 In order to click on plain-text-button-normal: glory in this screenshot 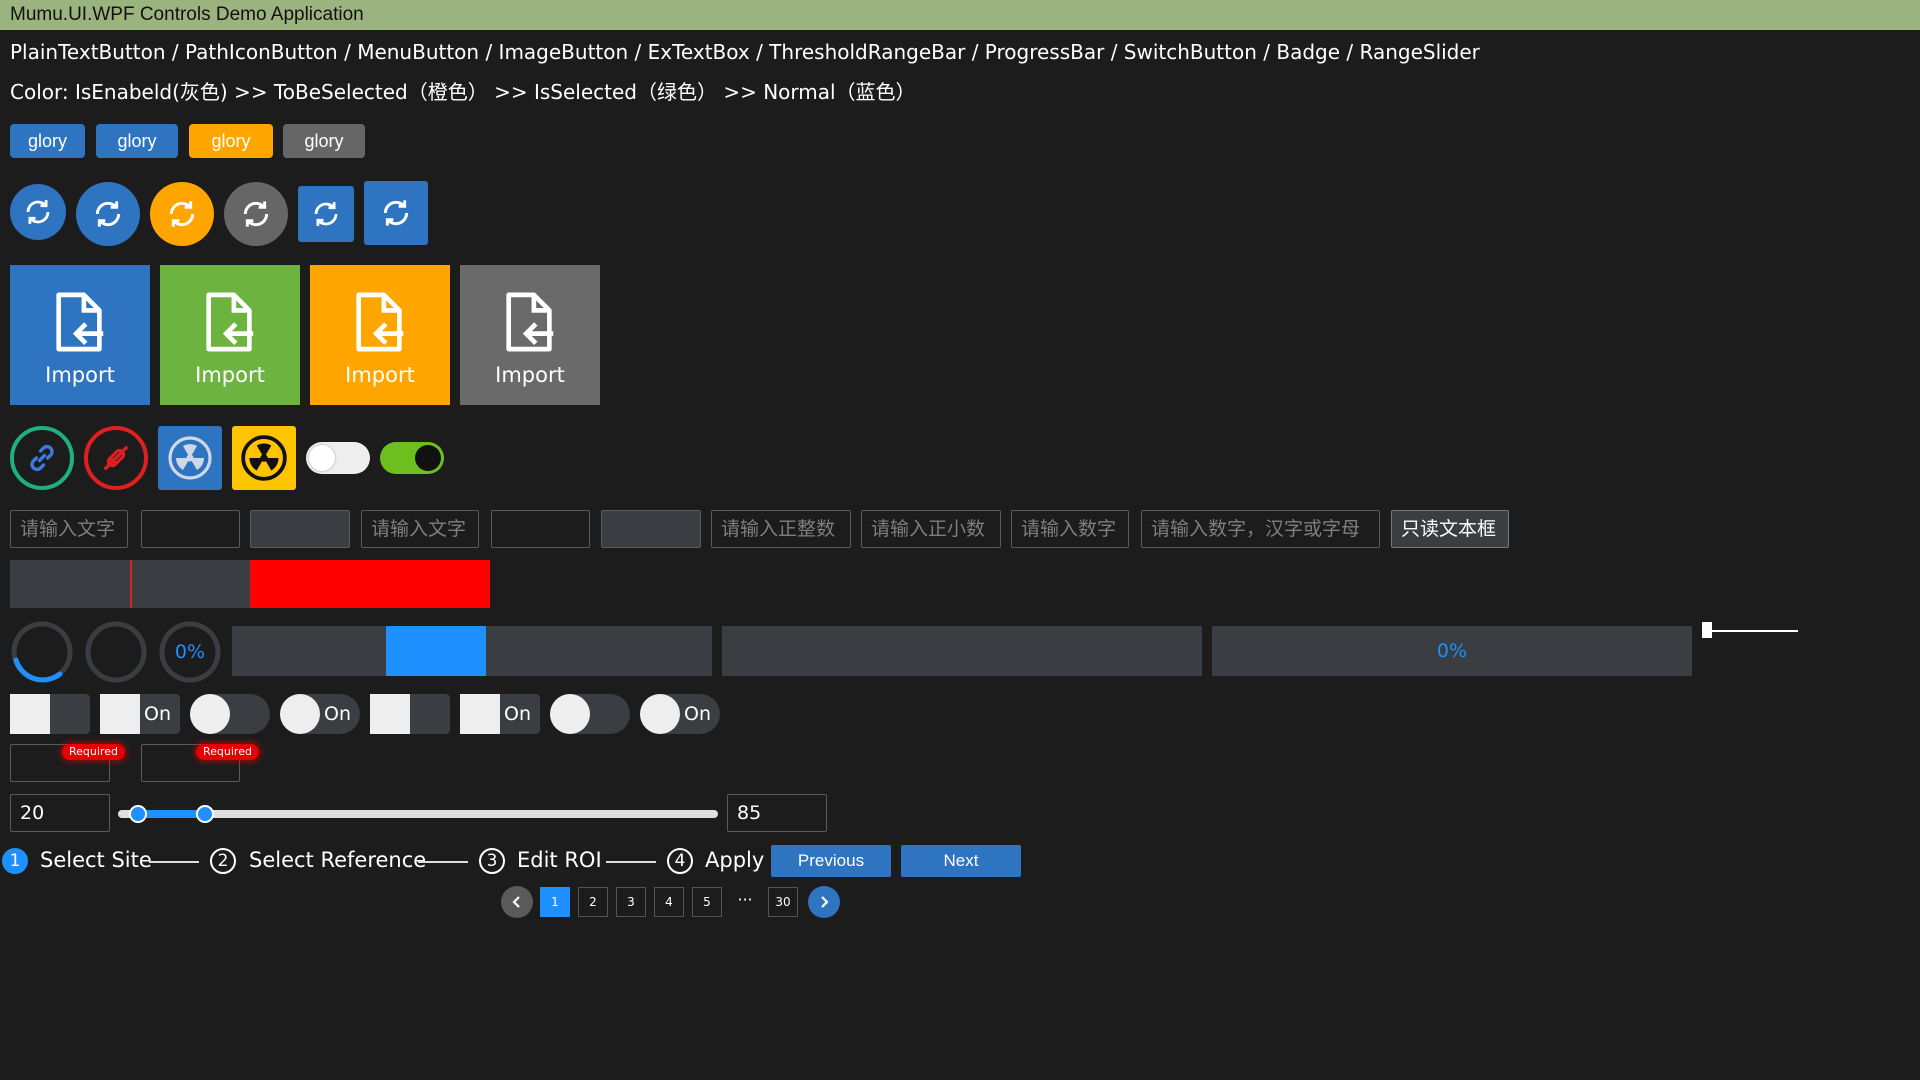, I will do `click(137, 141)`.